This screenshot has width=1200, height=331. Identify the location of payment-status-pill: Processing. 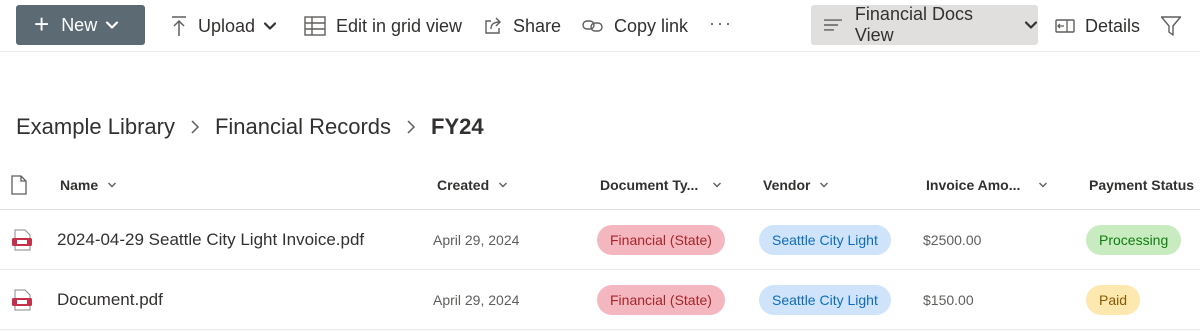
(1134, 240).